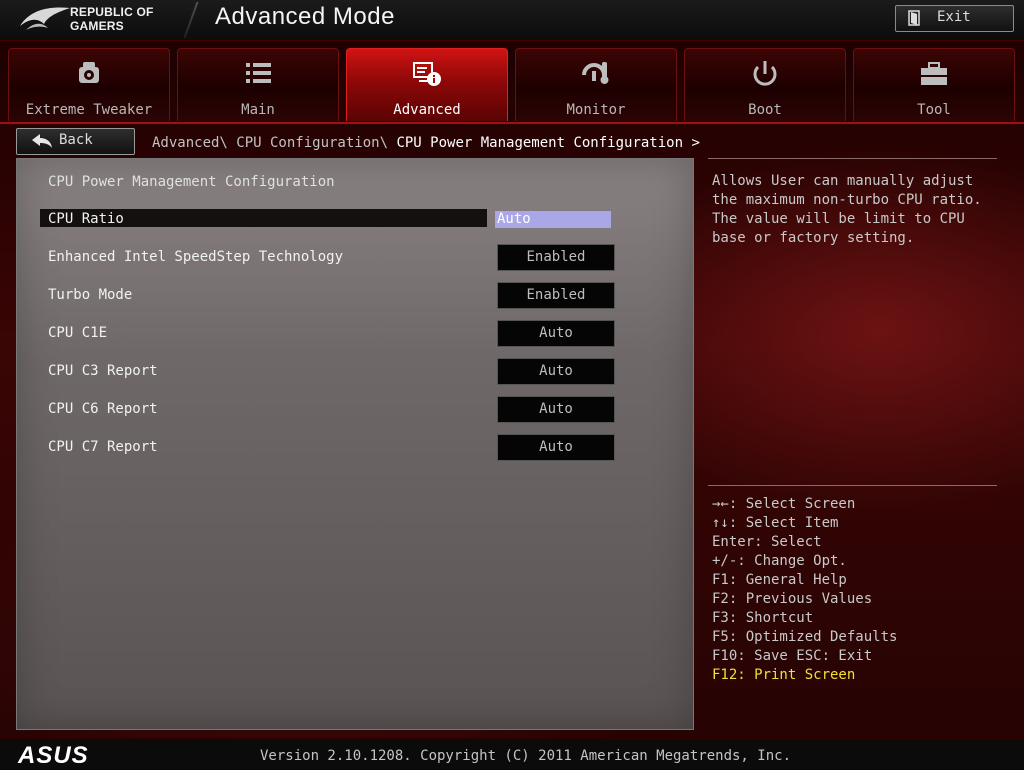 Image resolution: width=1024 pixels, height=770 pixels. I want to click on setting-value-cpu-c7-report: Auto, so click(556, 447).